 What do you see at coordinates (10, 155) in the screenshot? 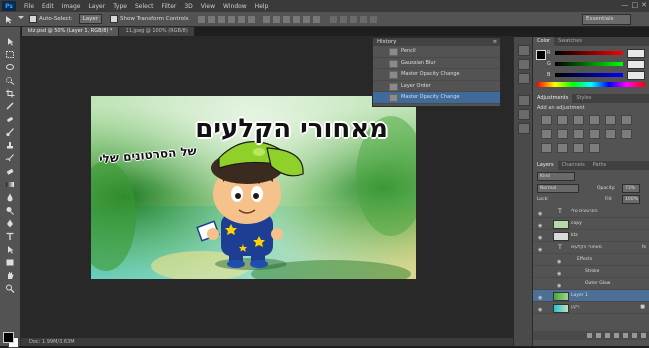
I see `history-brush-icon` at bounding box center [10, 155].